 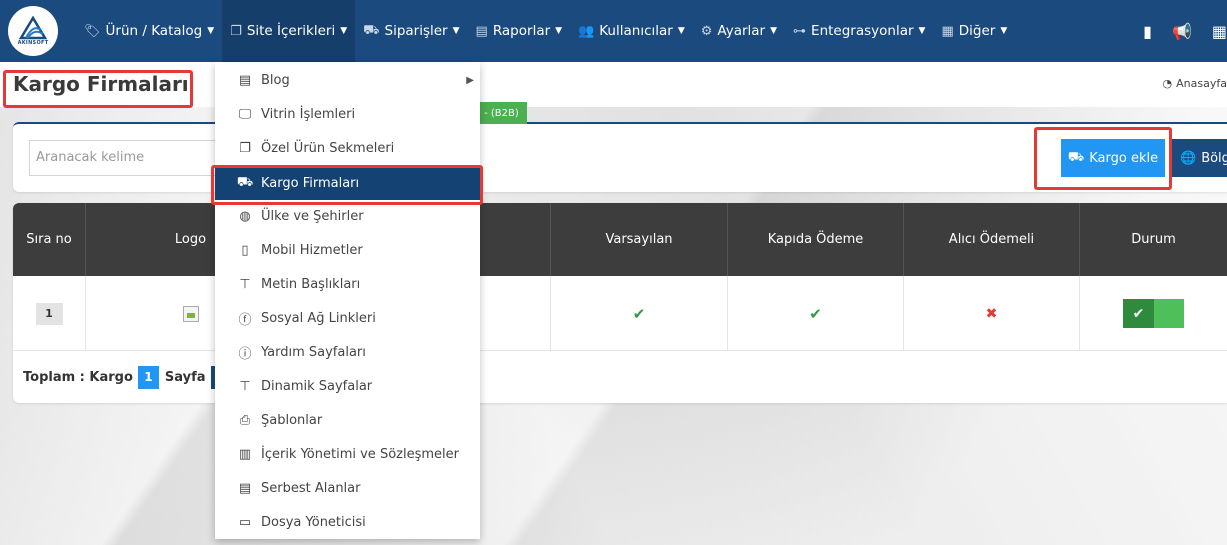 I want to click on cell-sira: 1, so click(x=49, y=313).